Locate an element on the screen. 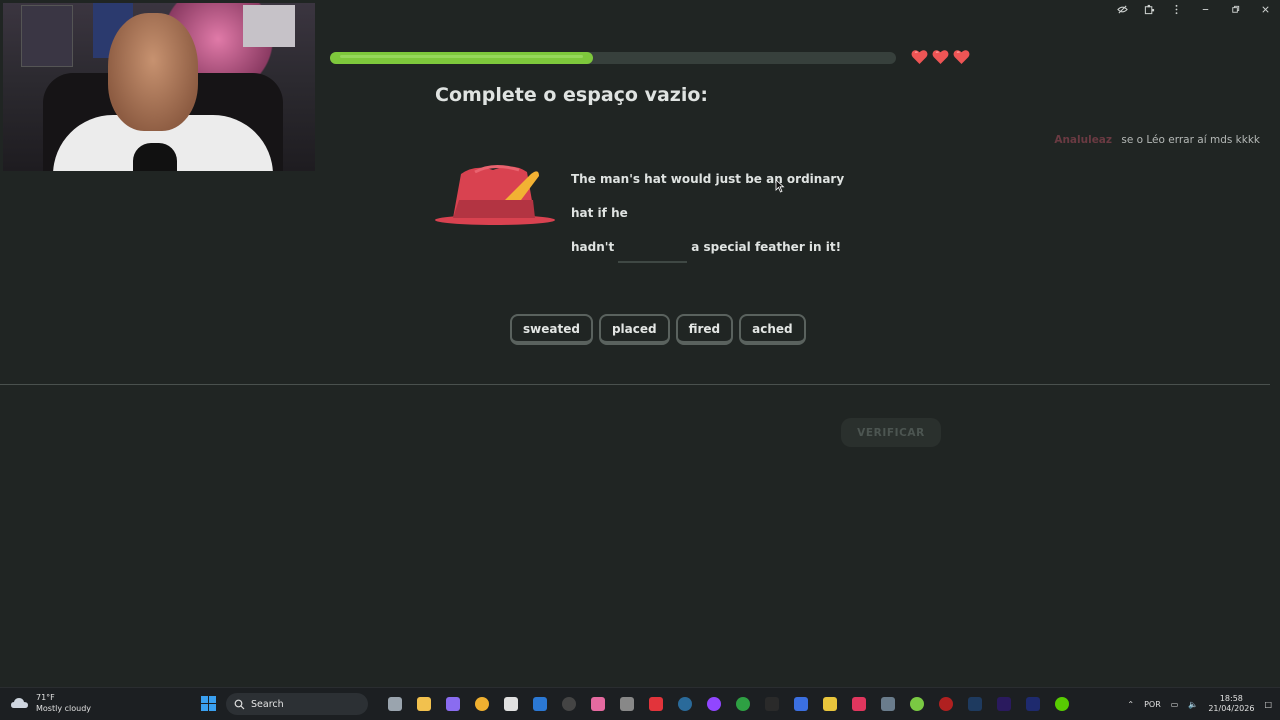  file-explorer-icon is located at coordinates (423, 704).